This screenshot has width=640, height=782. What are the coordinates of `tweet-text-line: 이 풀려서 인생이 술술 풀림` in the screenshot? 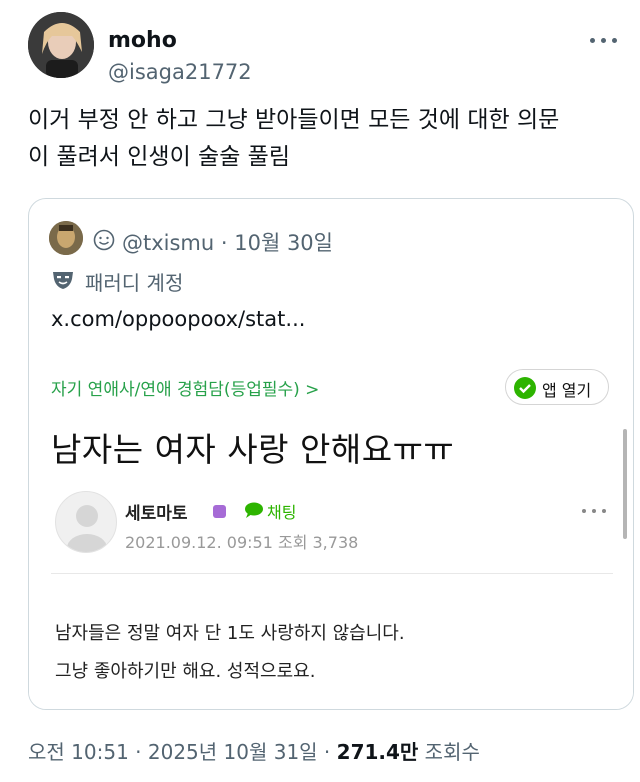 It's located at (159, 157).